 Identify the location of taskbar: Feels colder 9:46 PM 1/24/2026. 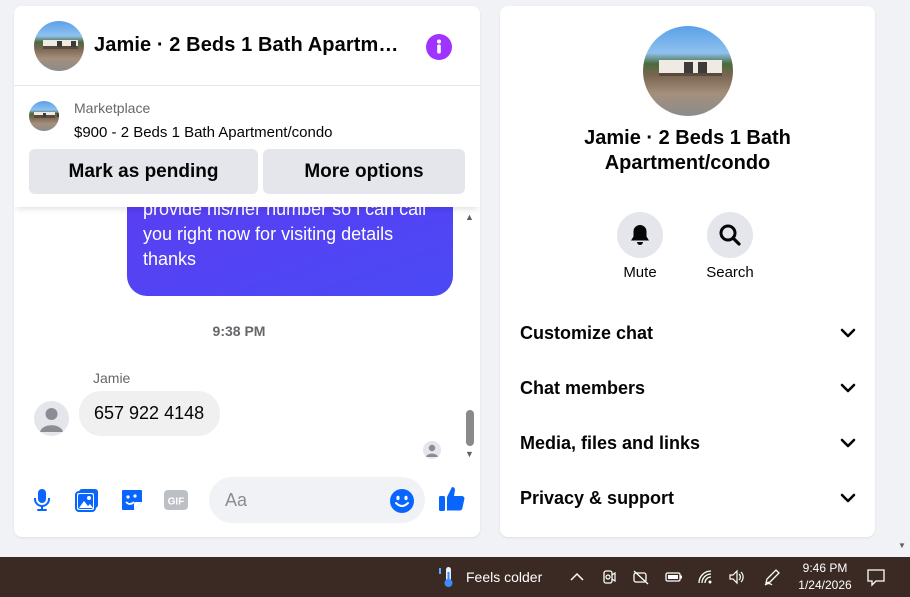
(455, 577).